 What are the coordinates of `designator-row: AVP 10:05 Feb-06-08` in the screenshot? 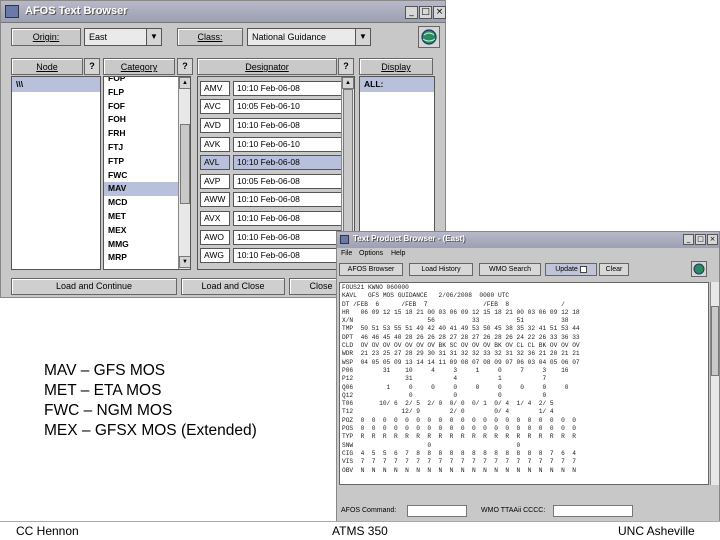 It's located at (271, 181).